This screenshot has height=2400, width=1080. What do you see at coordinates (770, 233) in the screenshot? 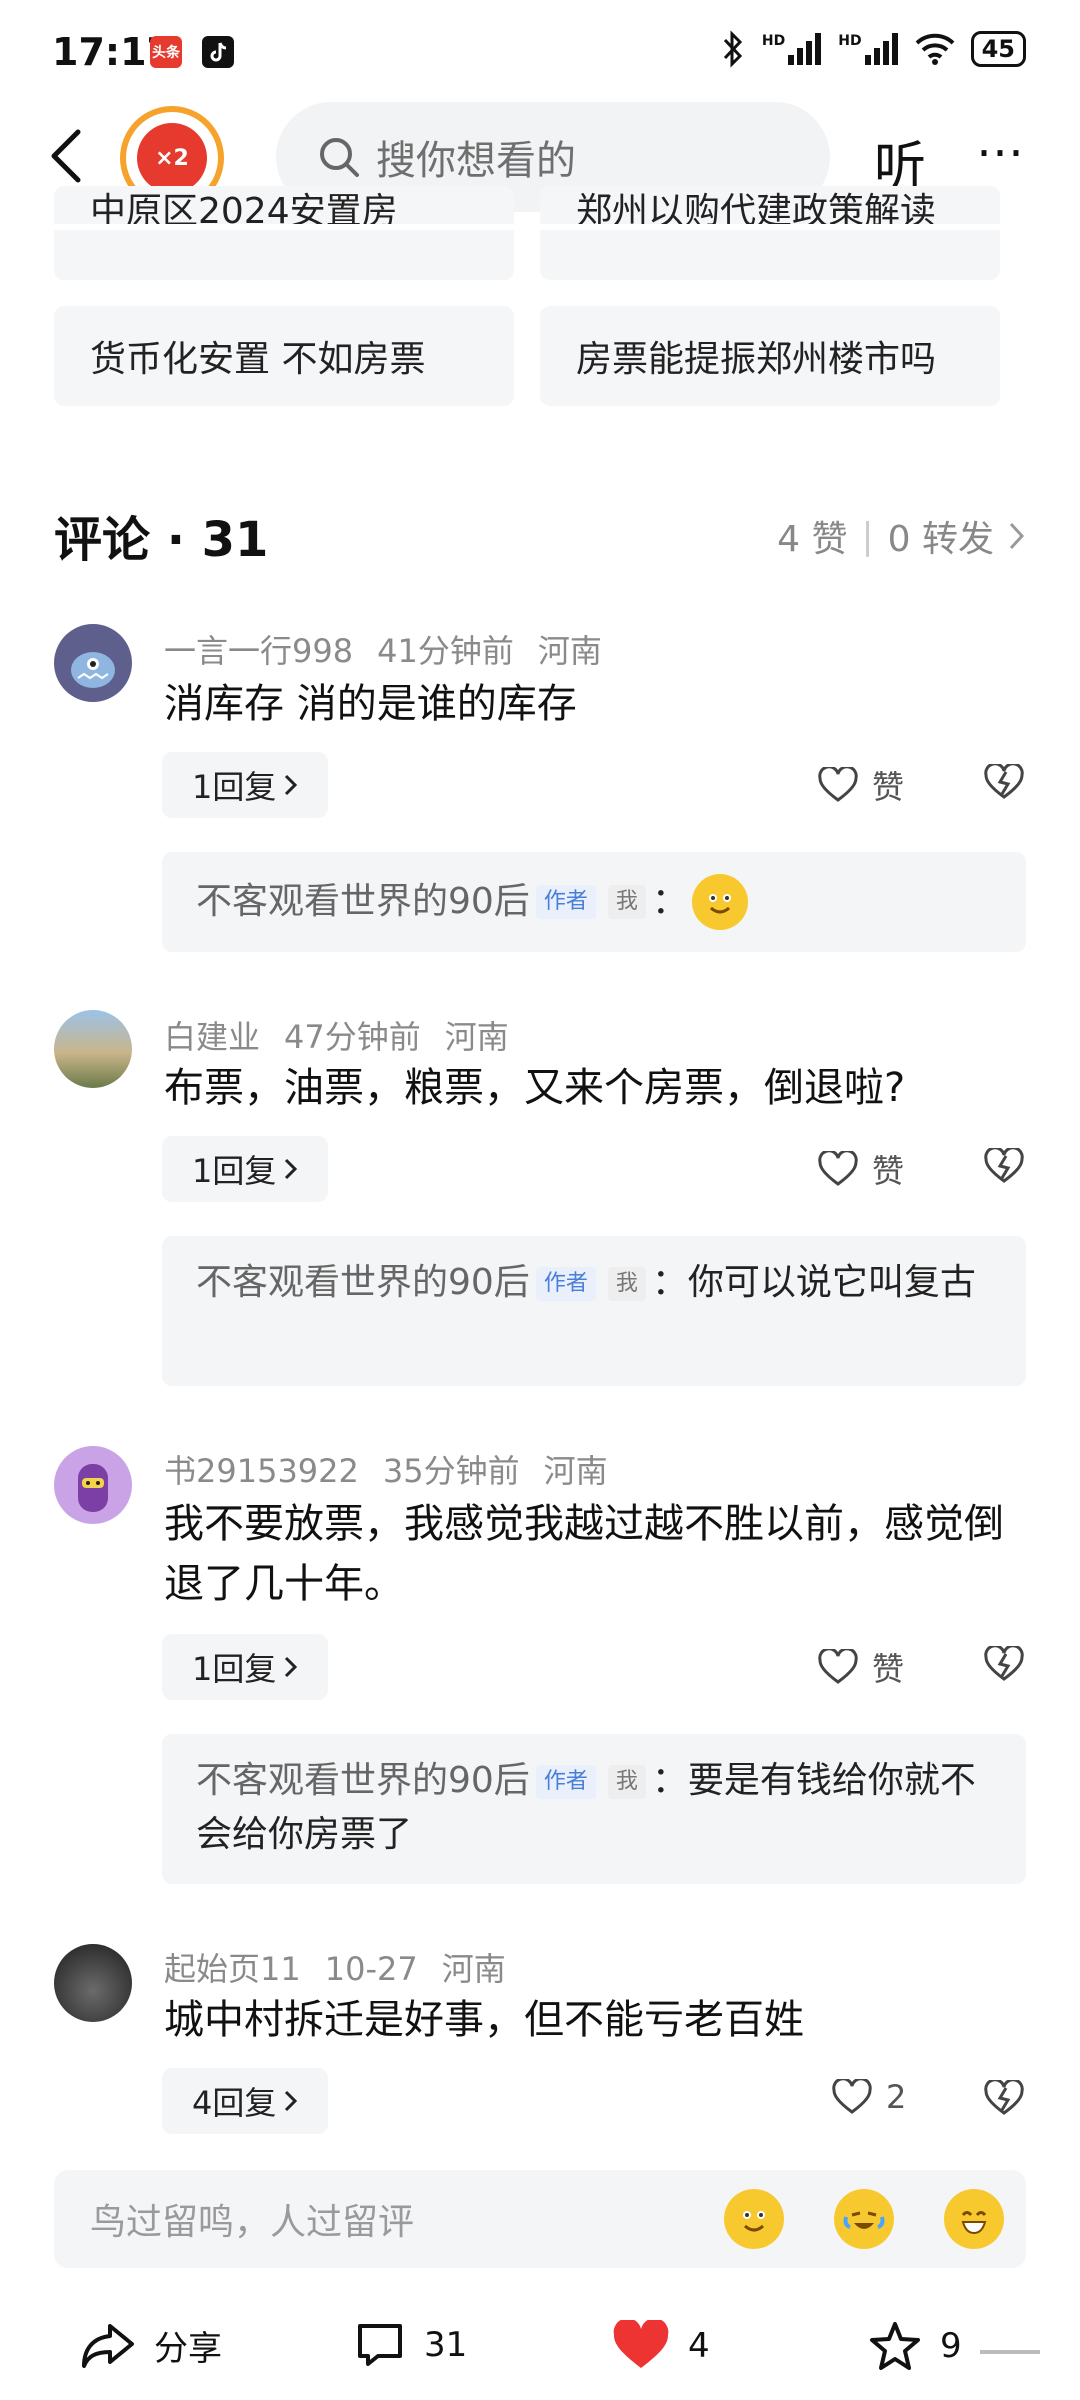
I see `related-search-item: 郑州以购代建政策解读` at bounding box center [770, 233].